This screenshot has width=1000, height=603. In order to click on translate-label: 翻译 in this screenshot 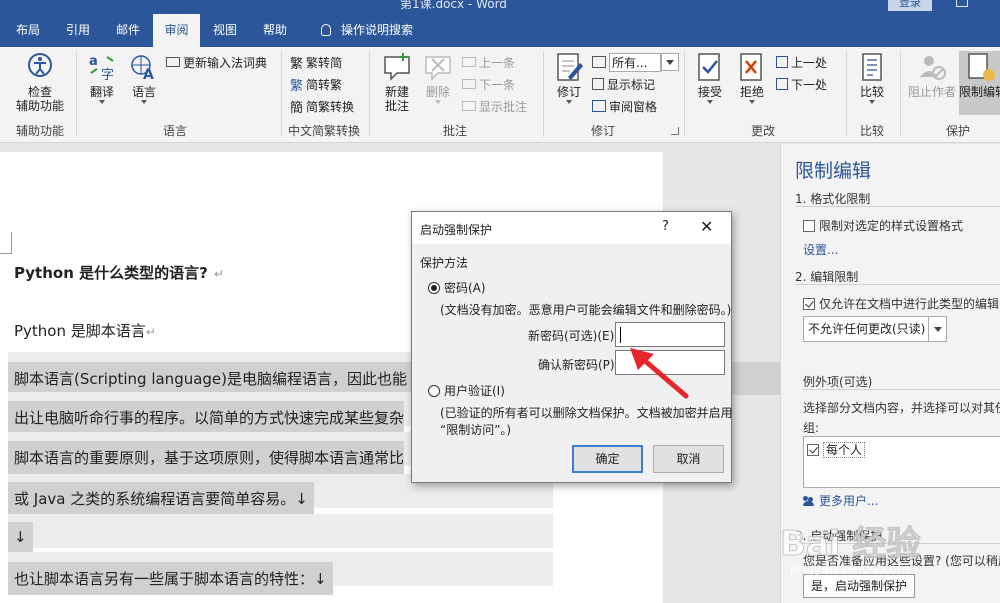, I will do `click(101, 92)`.